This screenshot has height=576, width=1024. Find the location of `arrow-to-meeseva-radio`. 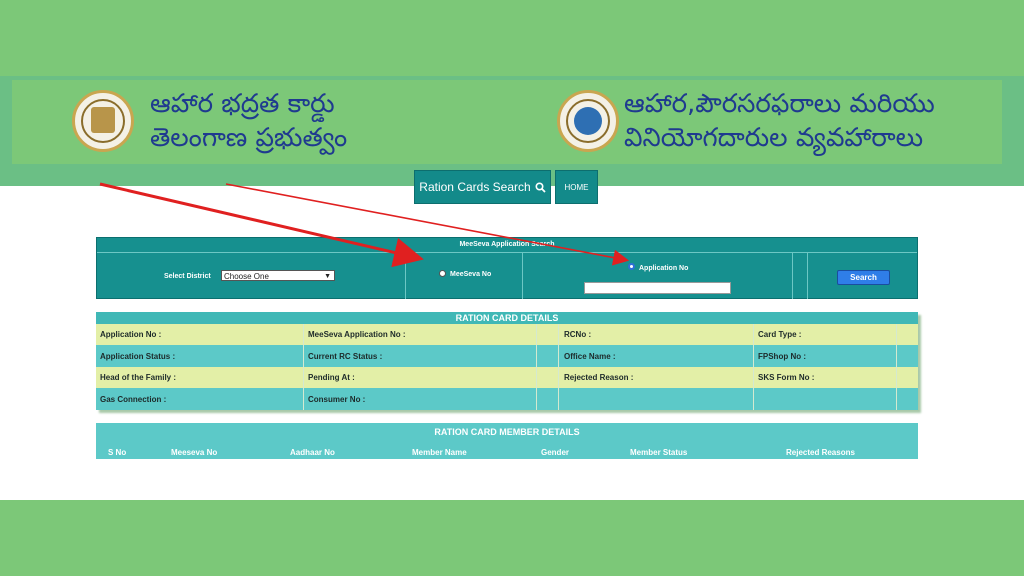

arrow-to-meeseva-radio is located at coordinates (261, 225).